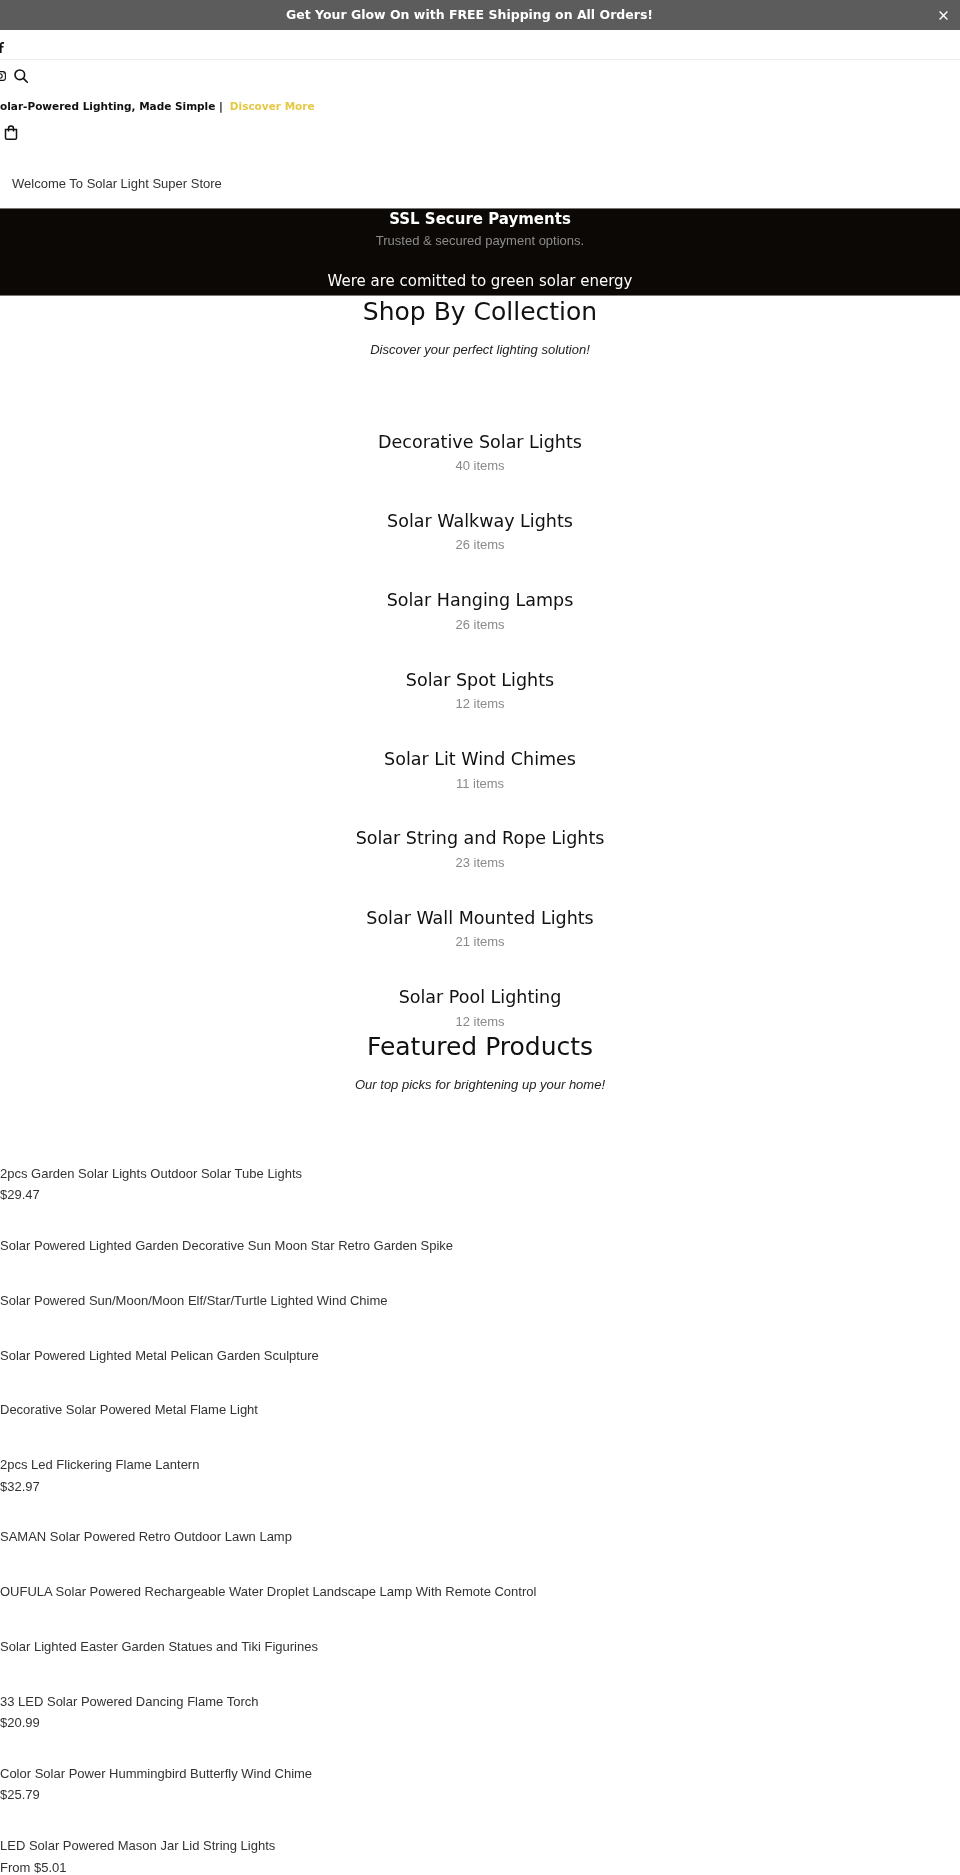 This screenshot has height=1875, width=960. What do you see at coordinates (480, 312) in the screenshot?
I see `section-title: Shop By Collection` at bounding box center [480, 312].